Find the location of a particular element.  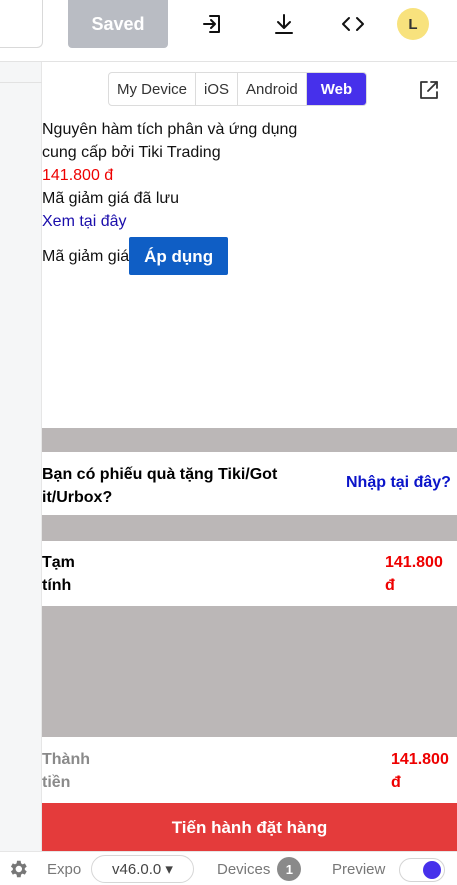

subtotal-value: 141.800 đ is located at coordinates (414, 574).